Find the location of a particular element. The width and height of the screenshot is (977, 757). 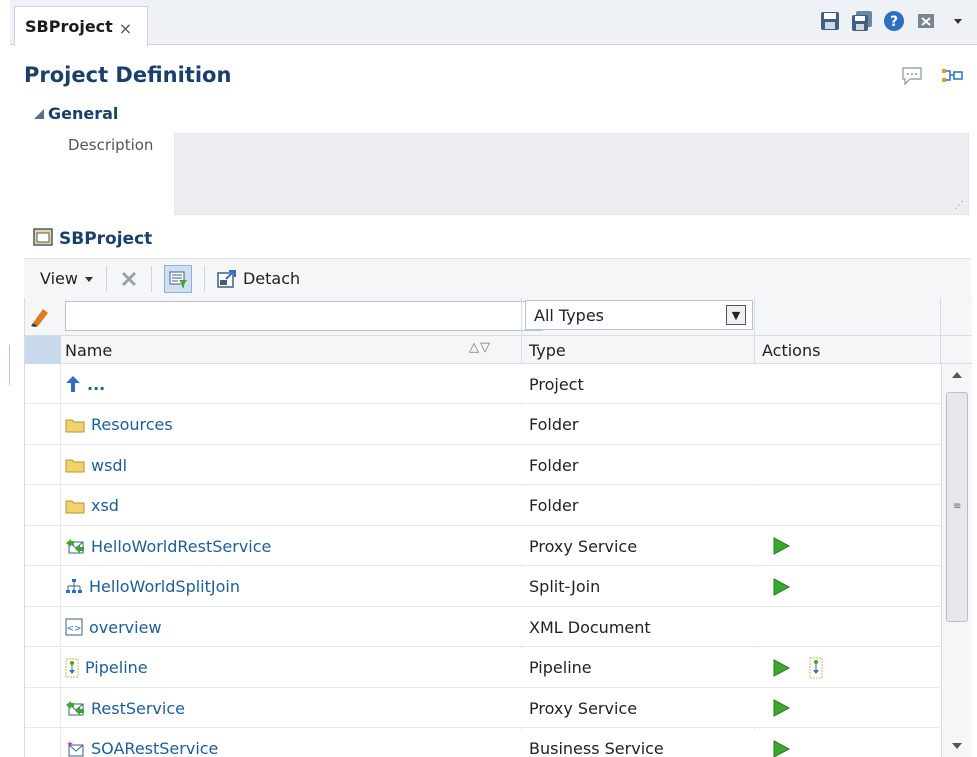

row-name-cell: Pipeline is located at coordinates (106, 668).